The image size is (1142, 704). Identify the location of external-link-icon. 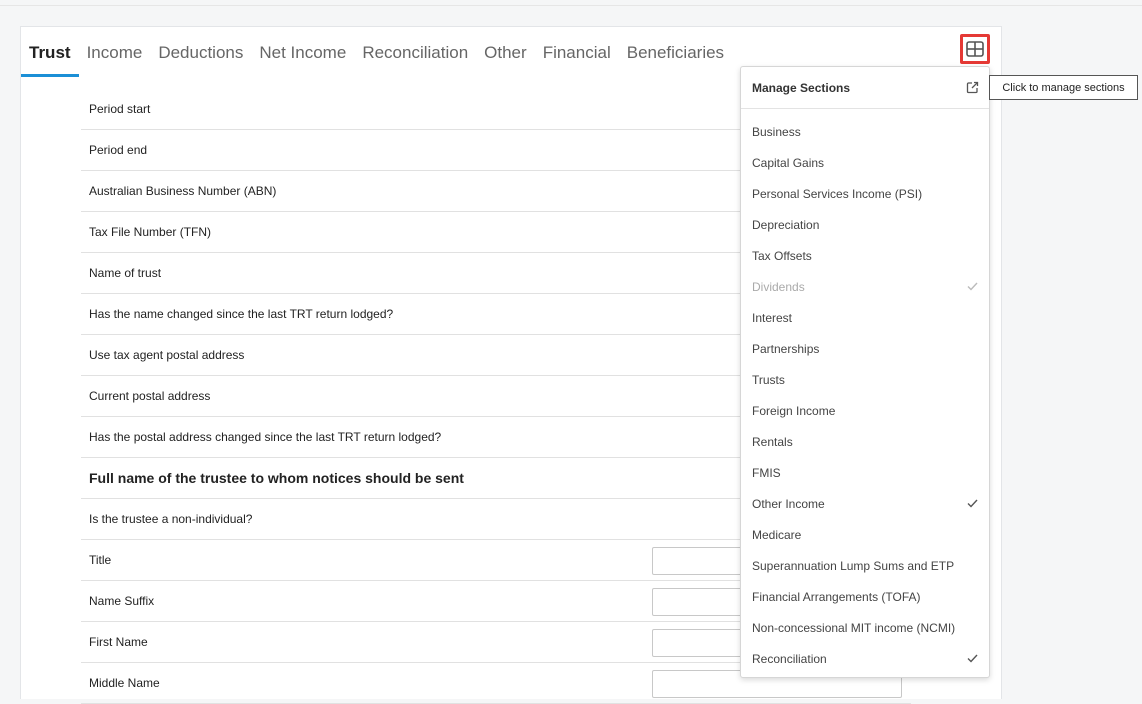
(972, 87).